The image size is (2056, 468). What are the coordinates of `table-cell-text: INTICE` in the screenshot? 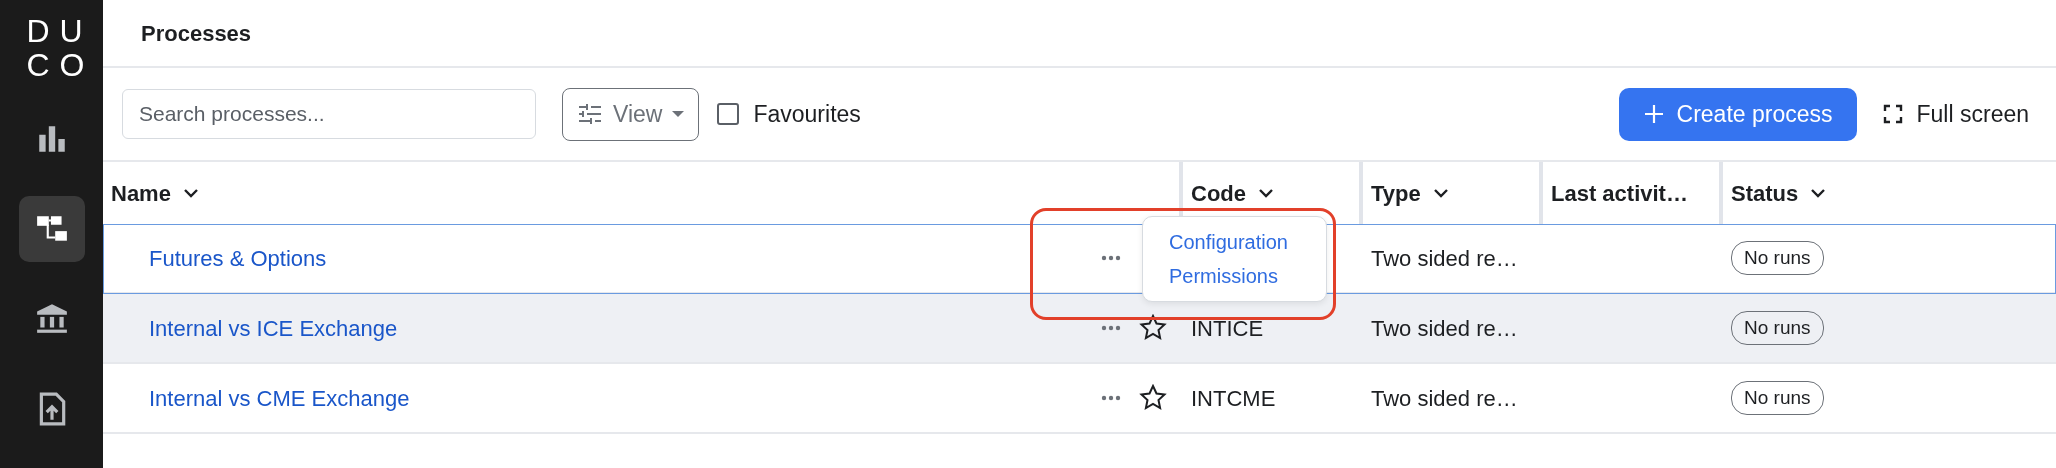 It's located at (1227, 328).